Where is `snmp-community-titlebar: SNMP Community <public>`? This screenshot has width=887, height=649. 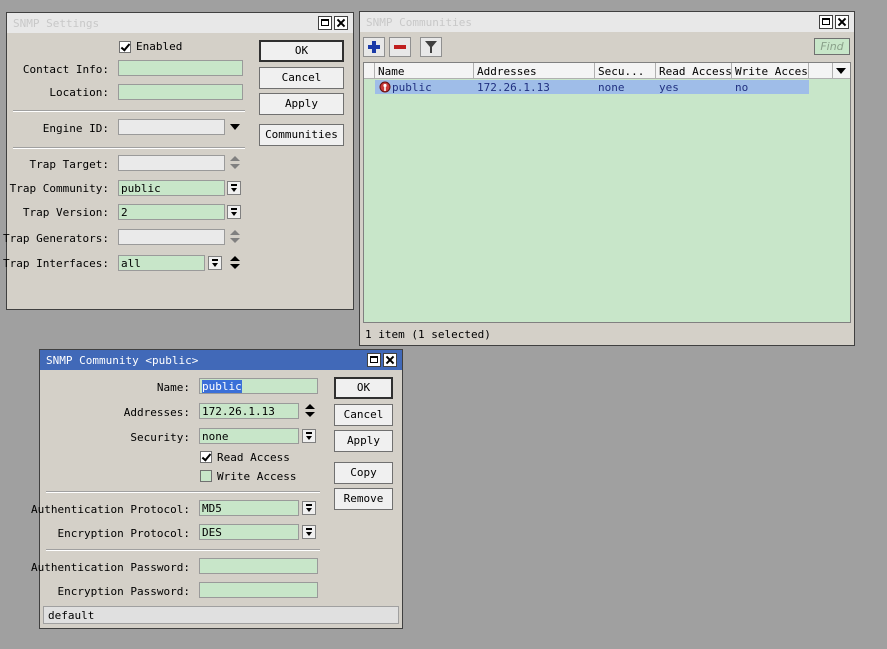
snmp-community-titlebar: SNMP Community <public> is located at coordinates (221, 360).